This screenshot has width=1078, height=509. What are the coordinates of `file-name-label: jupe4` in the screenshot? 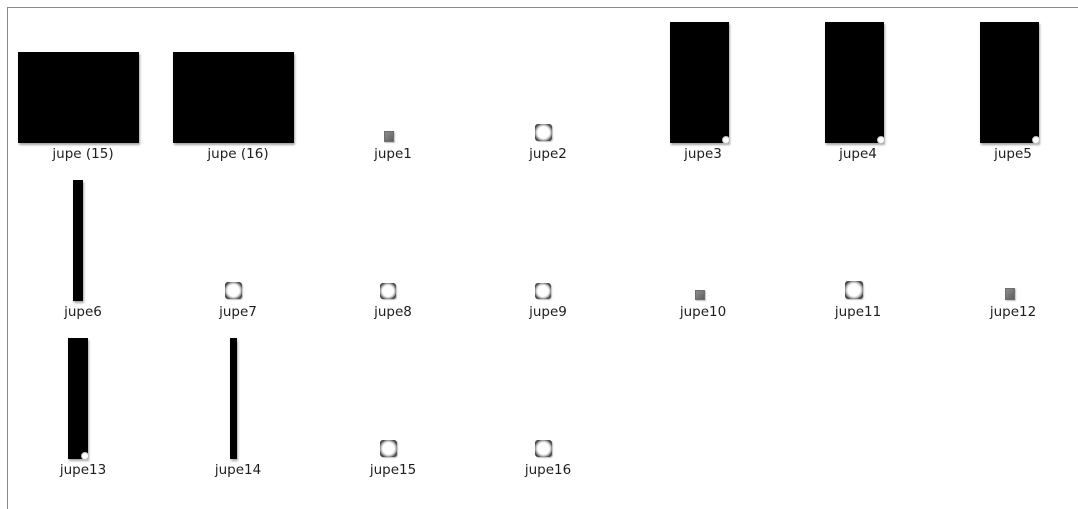 It's located at (858, 154).